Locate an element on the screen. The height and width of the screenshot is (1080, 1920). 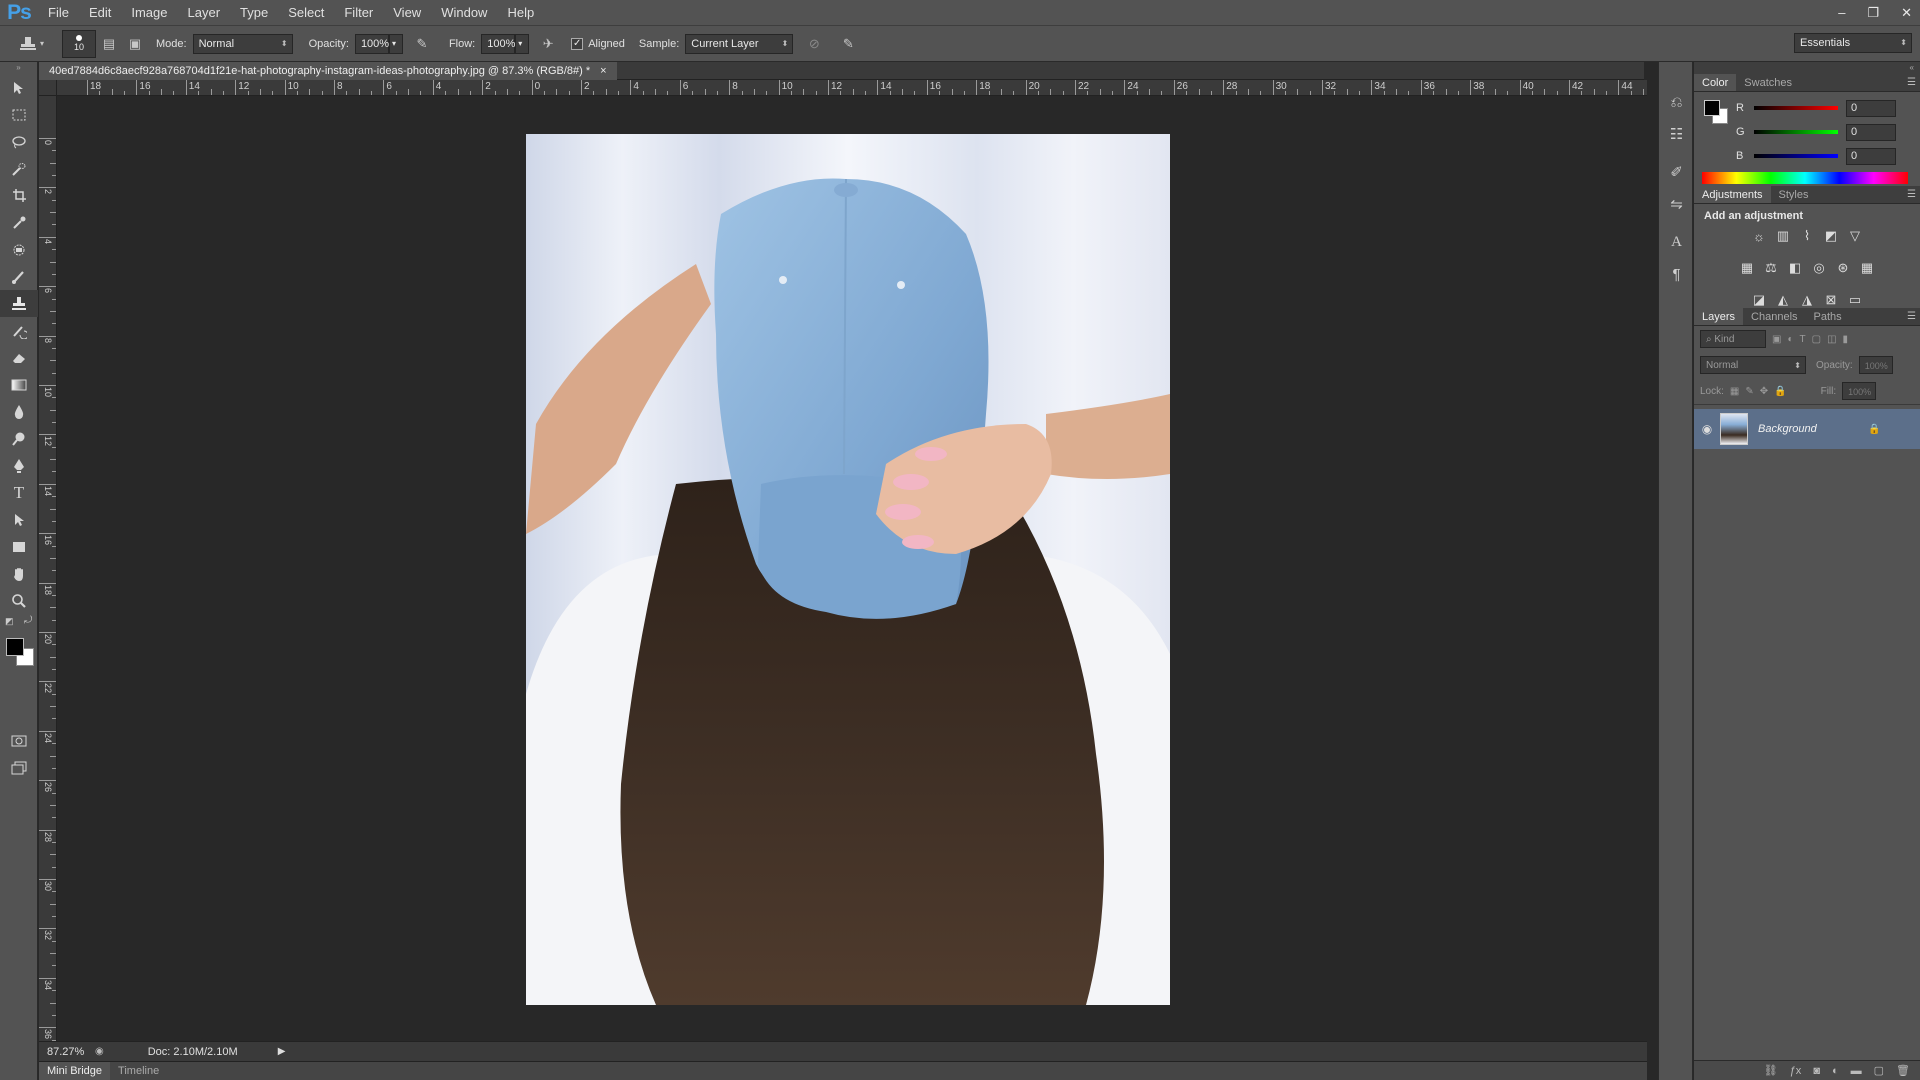
exposure-icon: ◩ is located at coordinates (1831, 236).